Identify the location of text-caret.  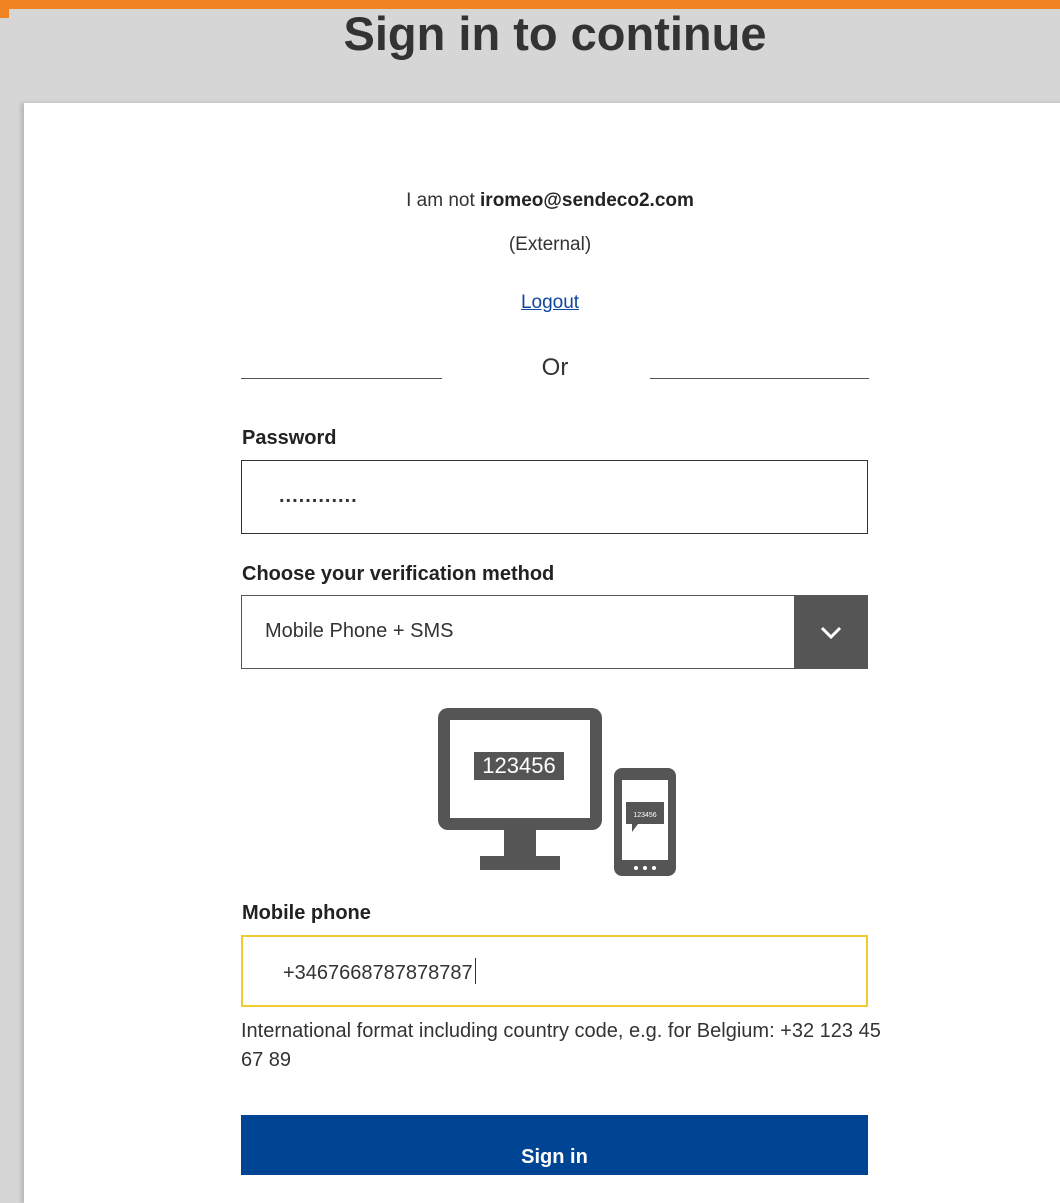
(475, 971).